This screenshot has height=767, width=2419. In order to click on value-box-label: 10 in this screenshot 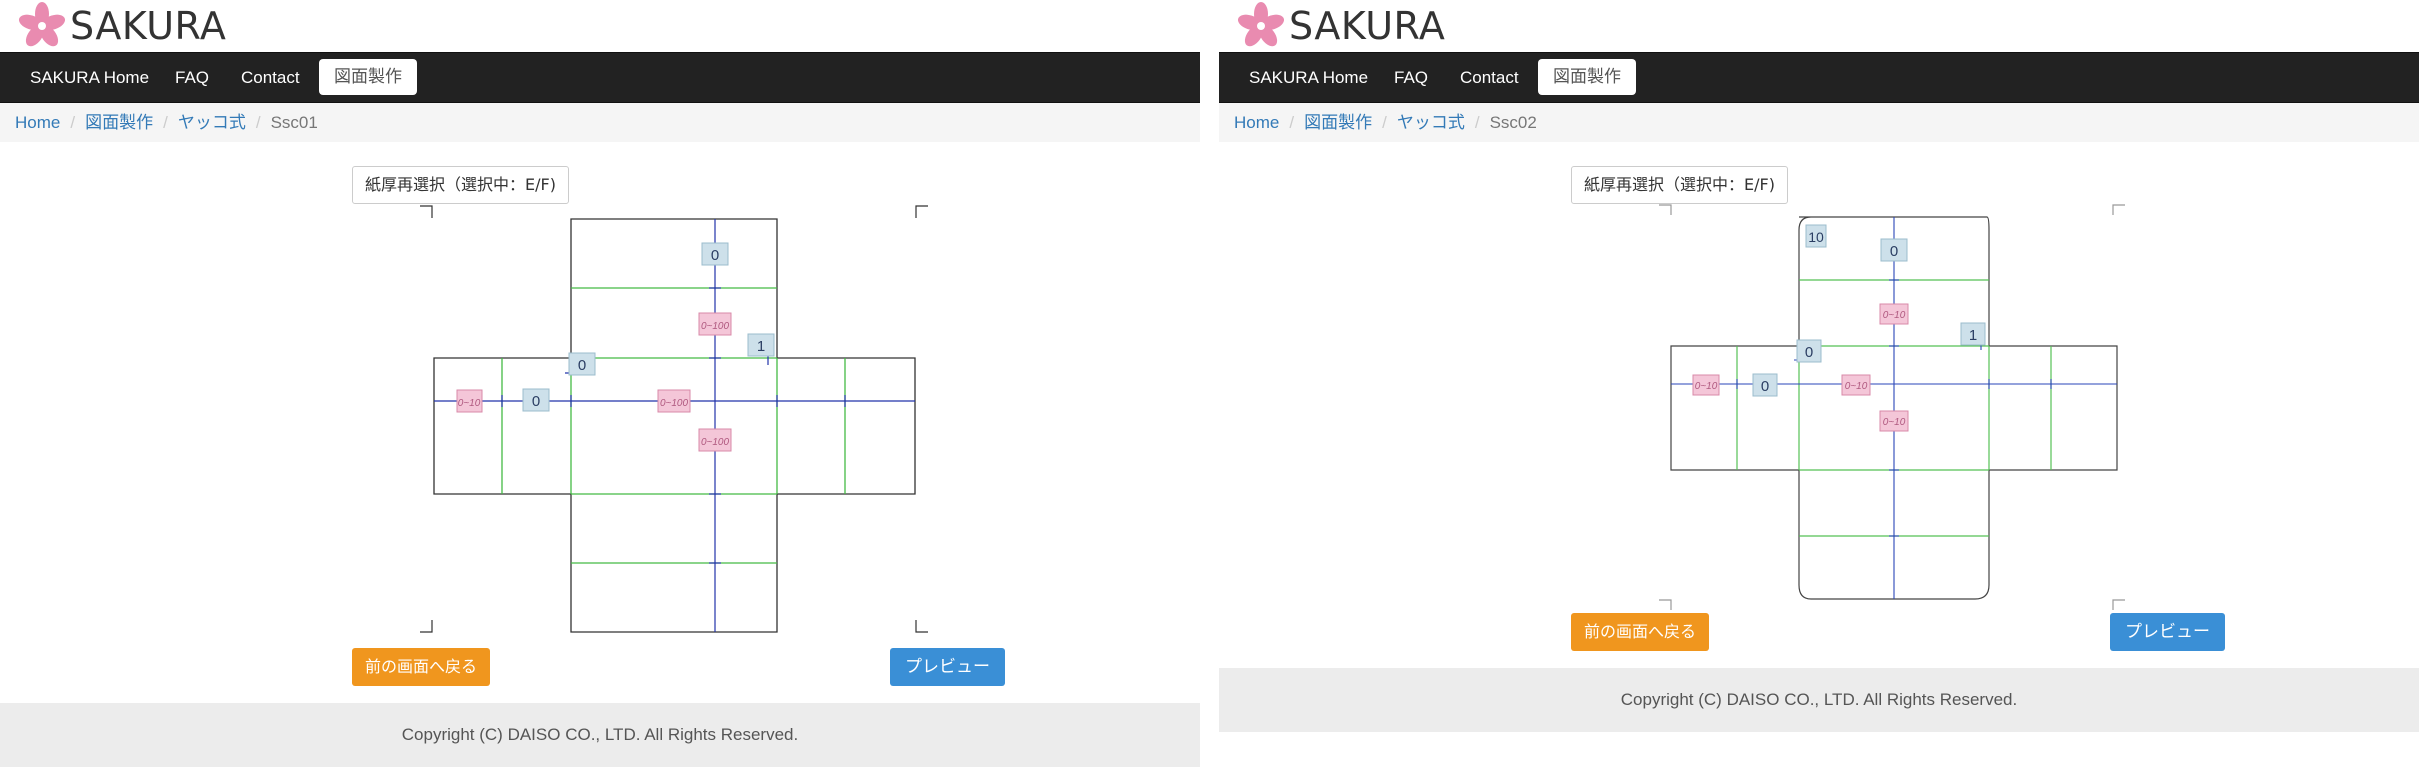, I will do `click(1816, 237)`.